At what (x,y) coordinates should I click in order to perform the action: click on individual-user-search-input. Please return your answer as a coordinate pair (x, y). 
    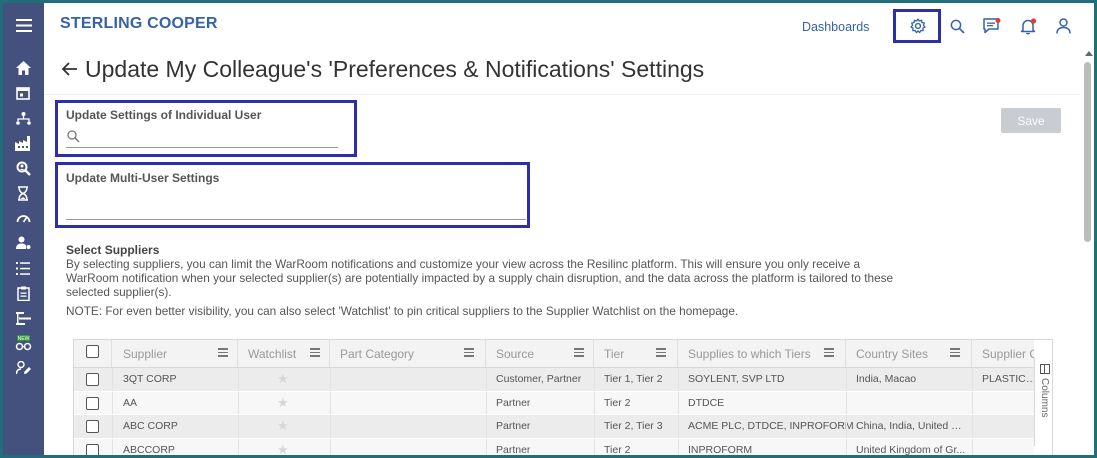
    Looking at the image, I should click on (210, 136).